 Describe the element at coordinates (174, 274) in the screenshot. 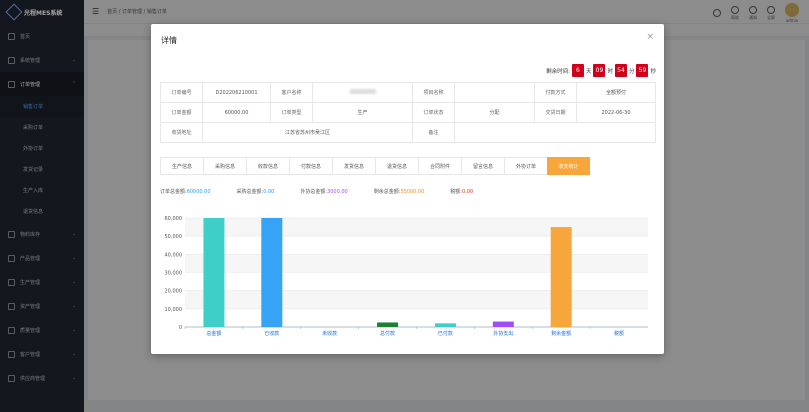

I see `y-tick-label: 30,000` at that location.